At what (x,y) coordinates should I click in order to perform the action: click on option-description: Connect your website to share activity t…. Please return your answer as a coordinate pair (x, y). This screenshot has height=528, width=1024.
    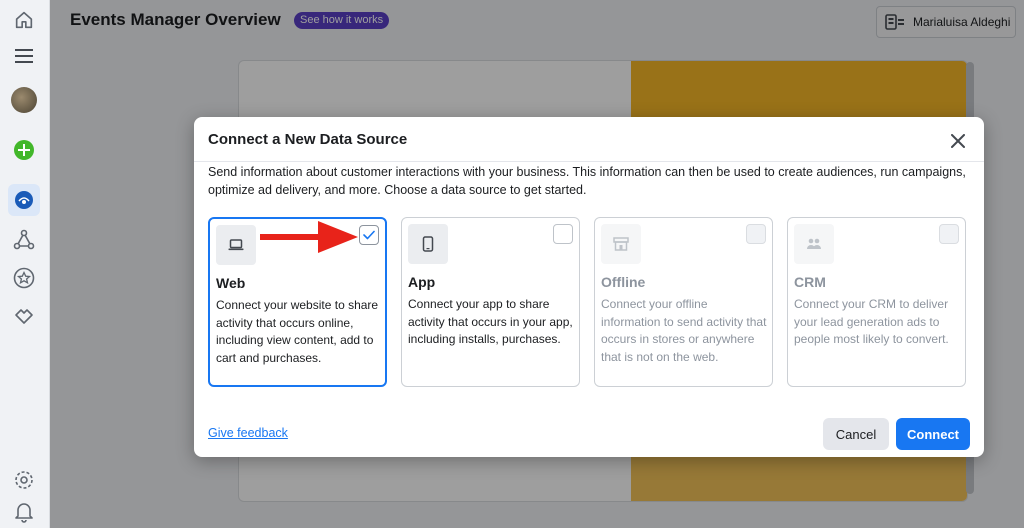
    Looking at the image, I should click on (297, 331).